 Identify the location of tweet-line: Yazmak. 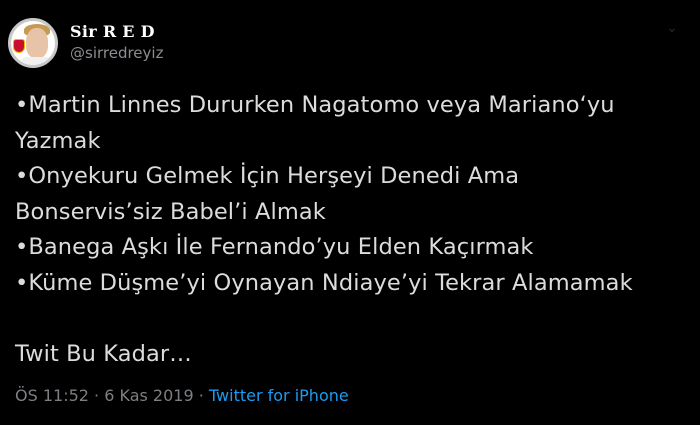
(58, 140).